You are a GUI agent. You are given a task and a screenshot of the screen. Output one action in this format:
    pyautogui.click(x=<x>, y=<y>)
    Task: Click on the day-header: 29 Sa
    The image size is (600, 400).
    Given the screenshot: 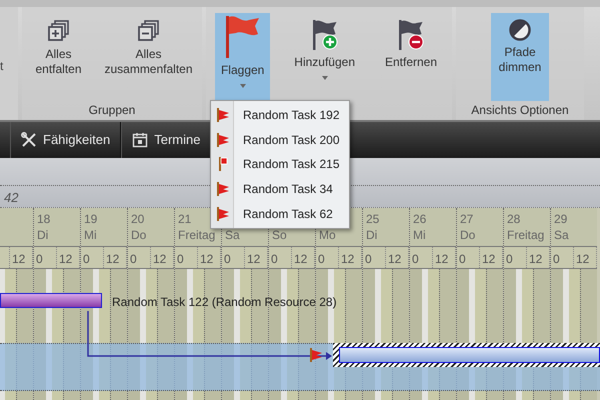 What is the action you would take?
    pyautogui.click(x=574, y=227)
    